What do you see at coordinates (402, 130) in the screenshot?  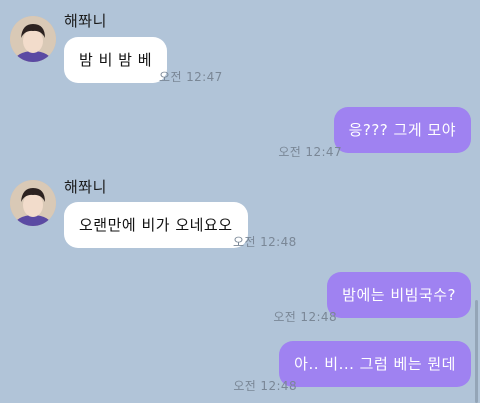 I see `message-bubble-outgoing: 응??? 그게 모야` at bounding box center [402, 130].